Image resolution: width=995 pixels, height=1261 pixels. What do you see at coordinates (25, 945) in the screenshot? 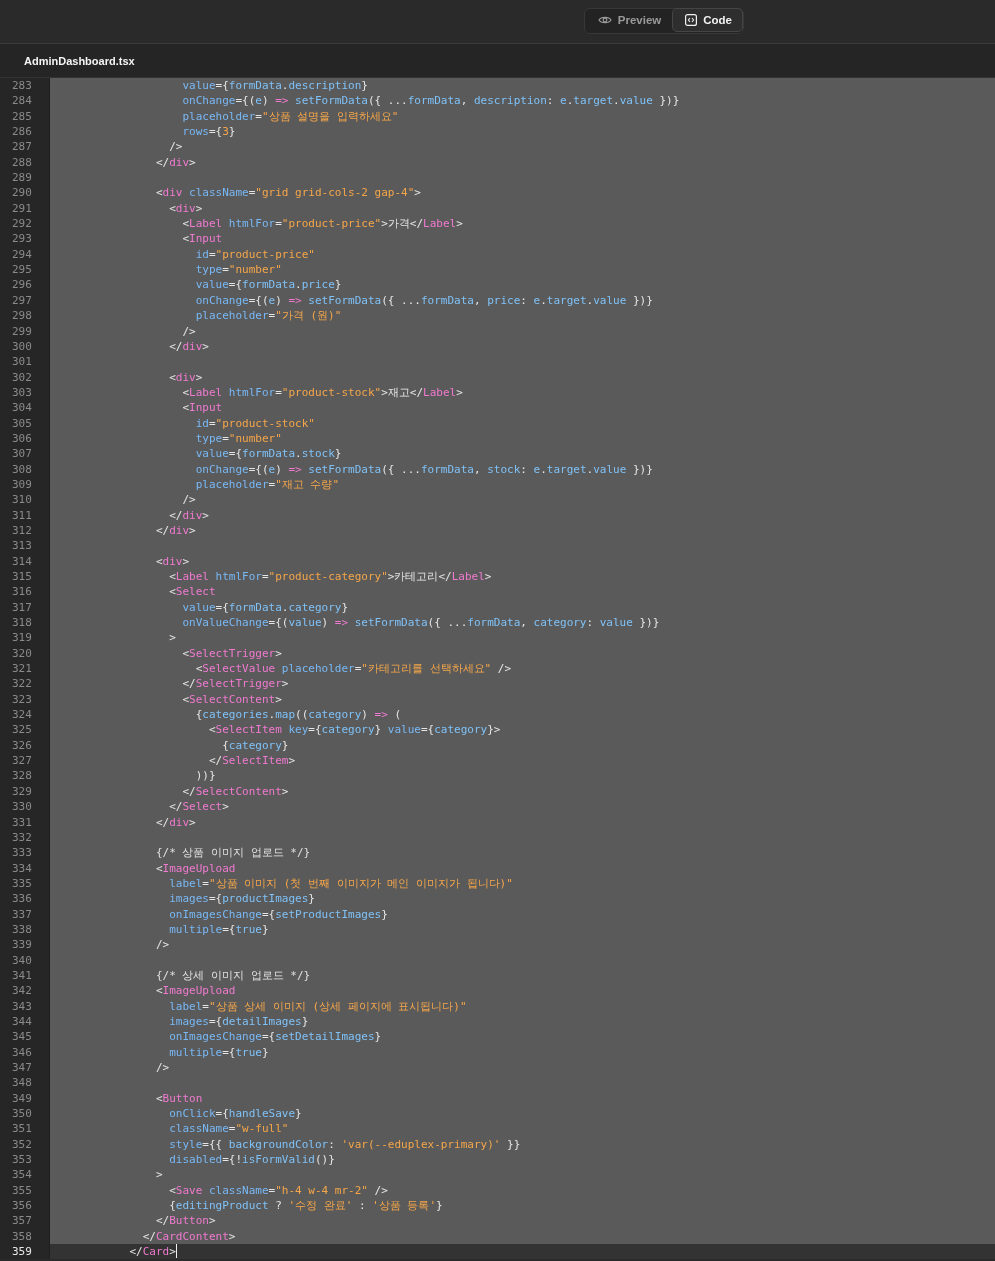
I see `line-number: 339` at bounding box center [25, 945].